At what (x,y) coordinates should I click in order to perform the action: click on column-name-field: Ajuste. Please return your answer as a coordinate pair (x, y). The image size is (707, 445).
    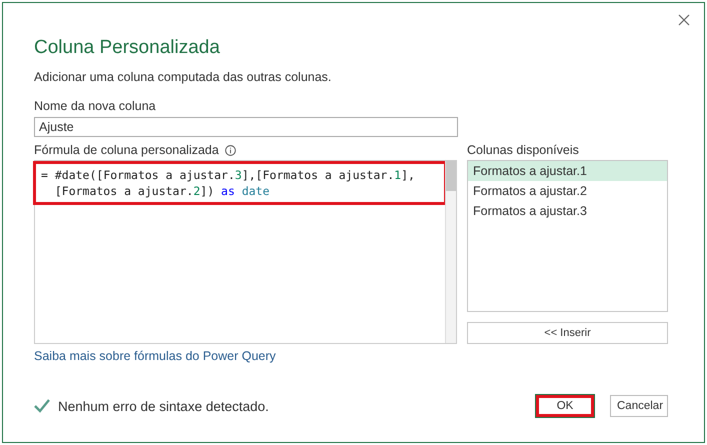
    Looking at the image, I should click on (246, 127).